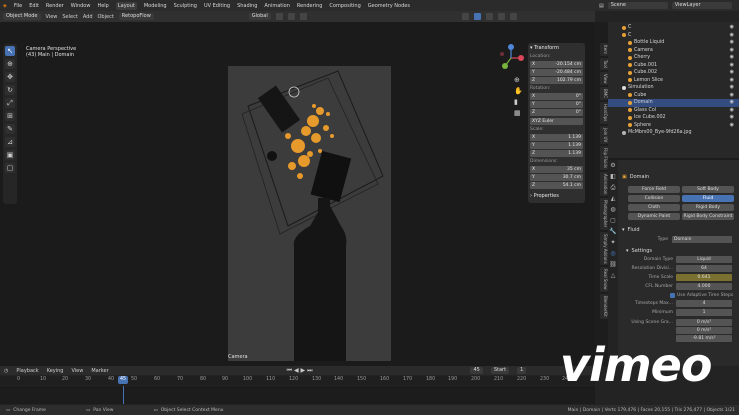 This screenshot has width=739, height=415. Describe the element at coordinates (613, 209) in the screenshot. I see `world-props-icon: ◍` at that location.